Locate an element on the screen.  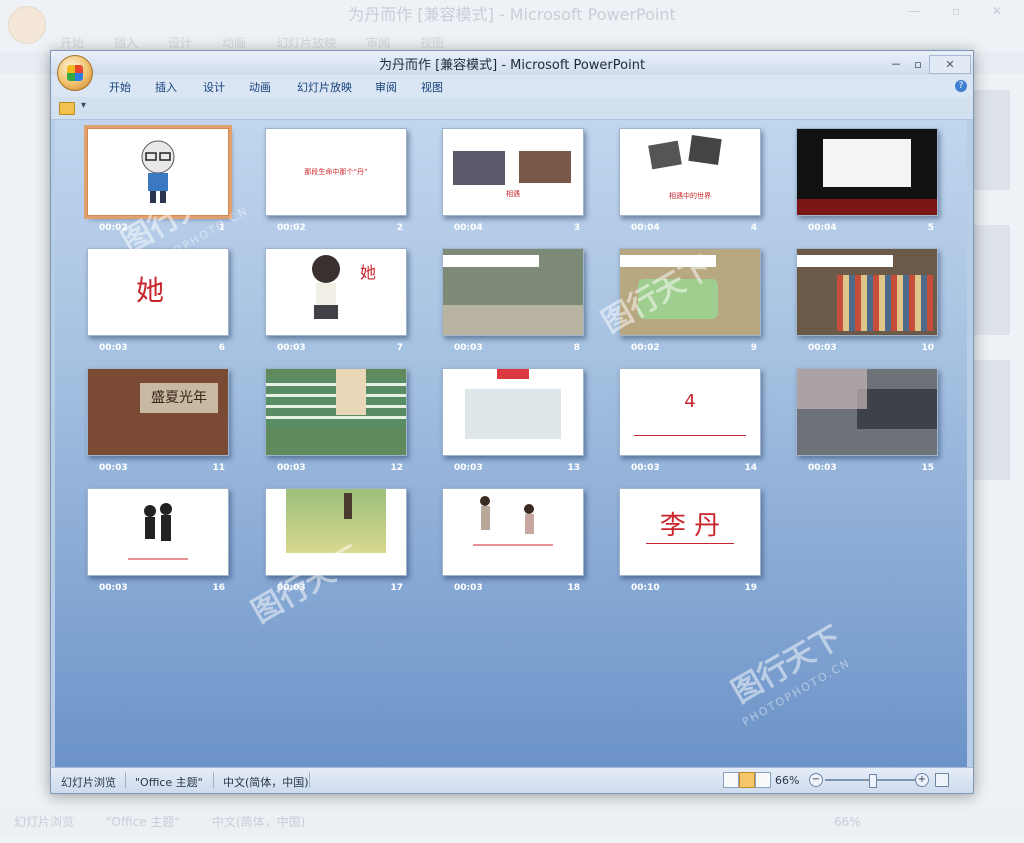
slide-thumbnail-14: 4 is located at coordinates (690, 412).